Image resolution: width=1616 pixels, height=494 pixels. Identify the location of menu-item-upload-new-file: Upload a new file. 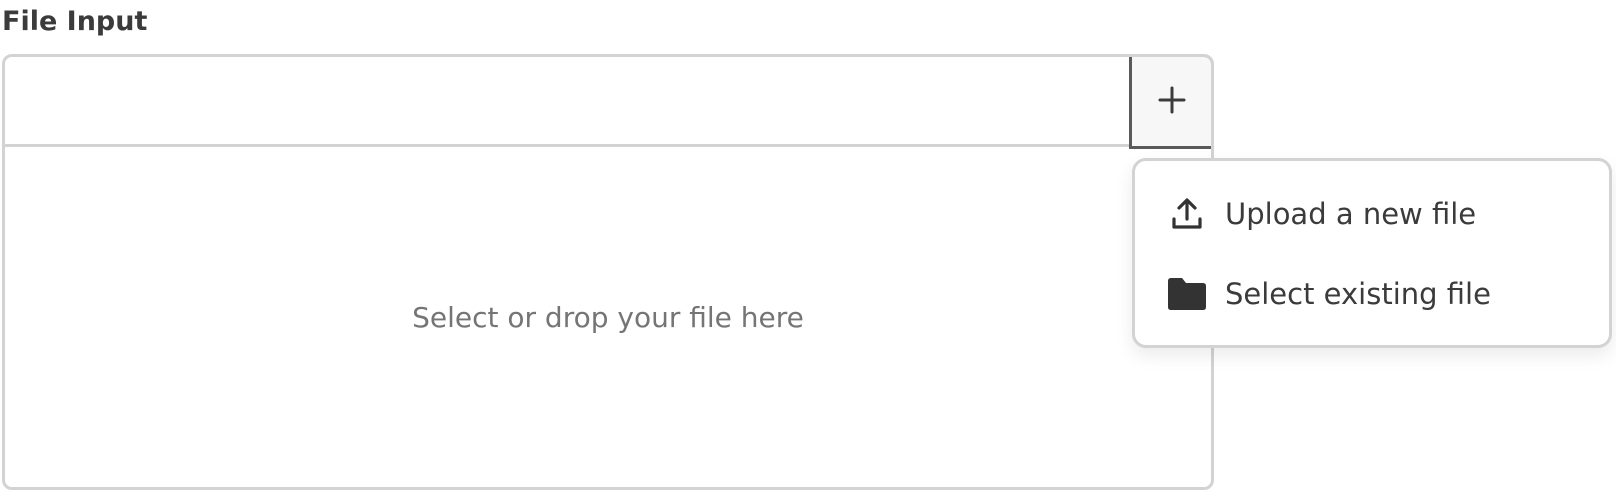
(1372, 214).